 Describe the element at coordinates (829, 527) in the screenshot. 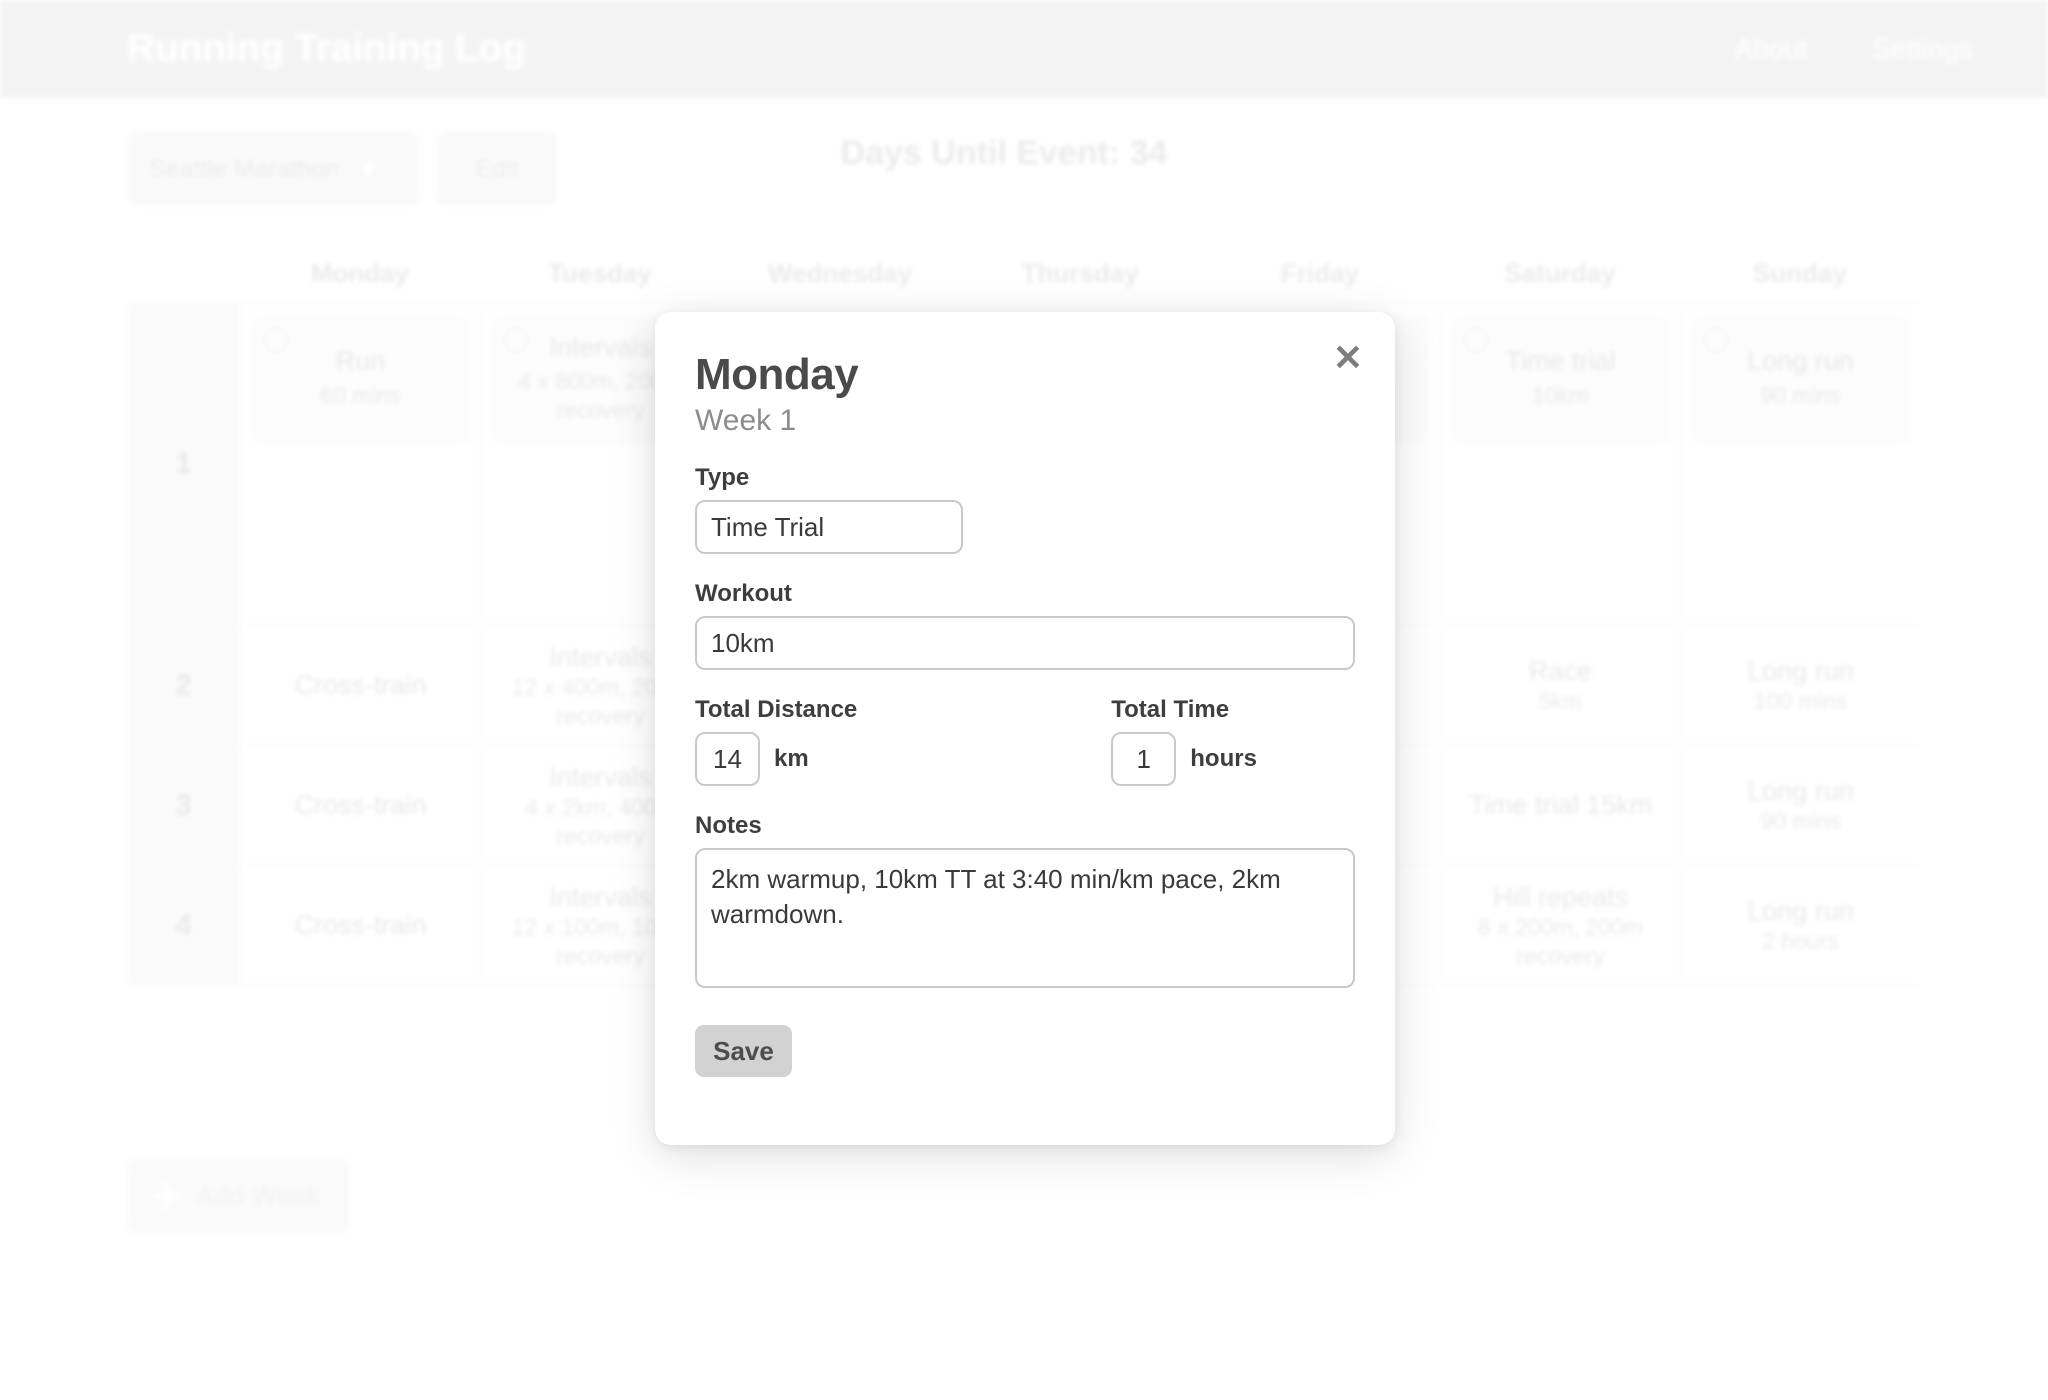

I see `type-input` at that location.